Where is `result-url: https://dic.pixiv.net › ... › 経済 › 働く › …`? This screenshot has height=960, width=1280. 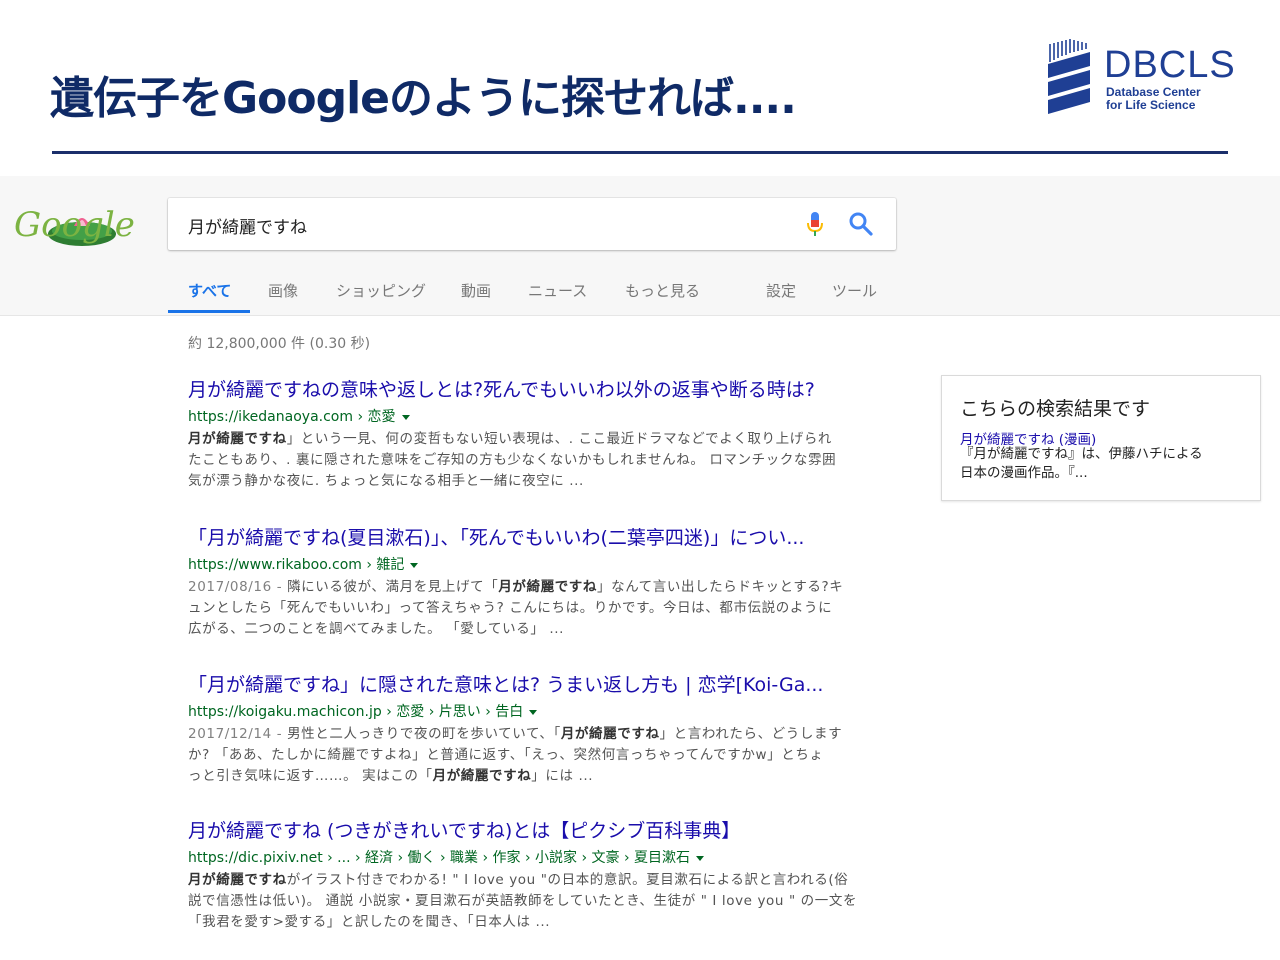 result-url: https://dic.pixiv.net › ... › 経済 › 働く › … is located at coordinates (538, 858).